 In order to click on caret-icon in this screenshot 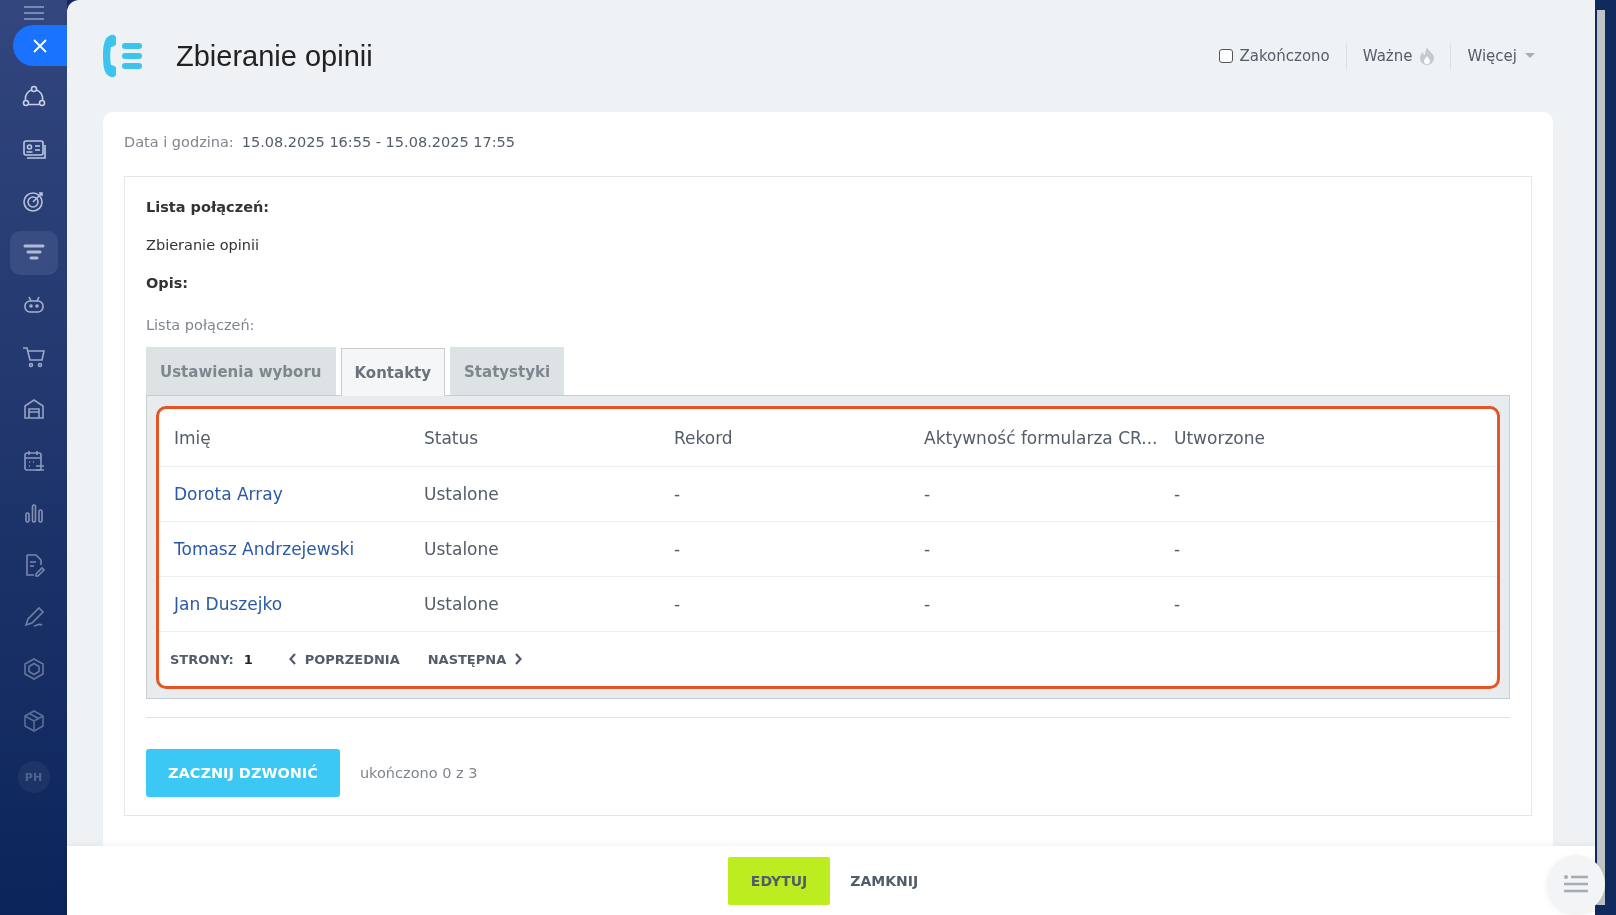, I will do `click(1530, 56)`.